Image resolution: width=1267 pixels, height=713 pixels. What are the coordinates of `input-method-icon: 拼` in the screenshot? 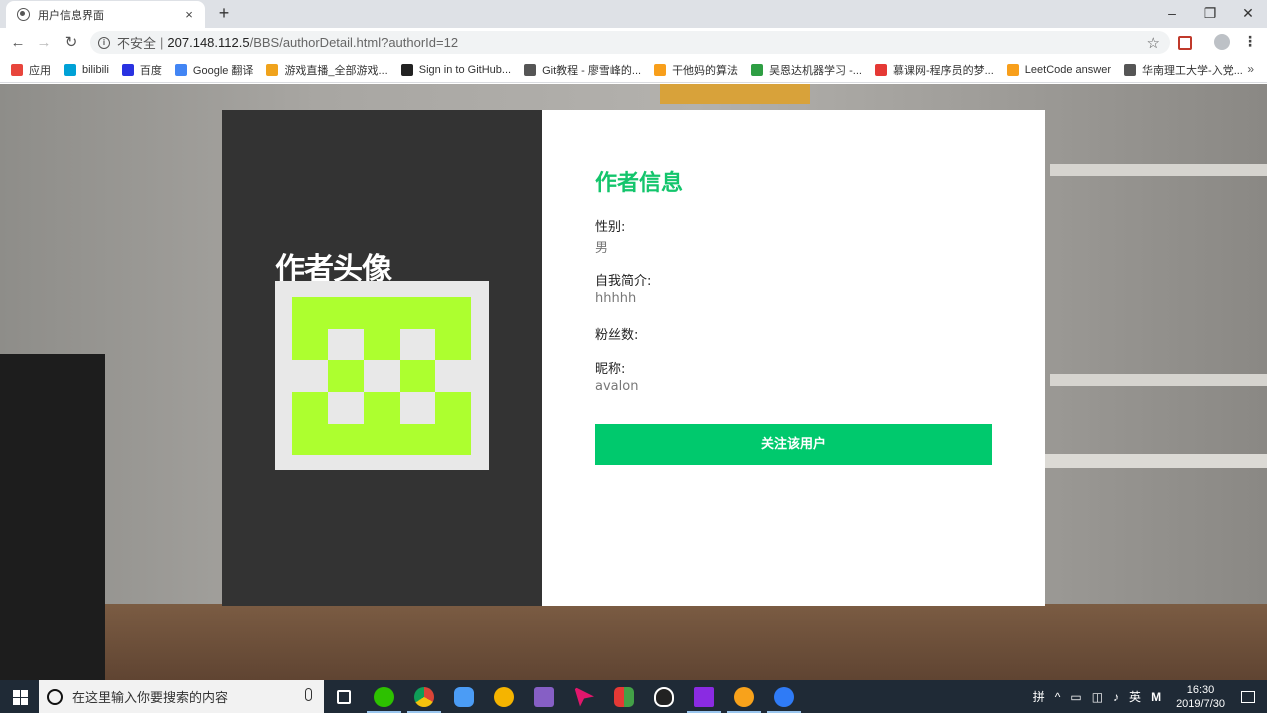 It's located at (1039, 696).